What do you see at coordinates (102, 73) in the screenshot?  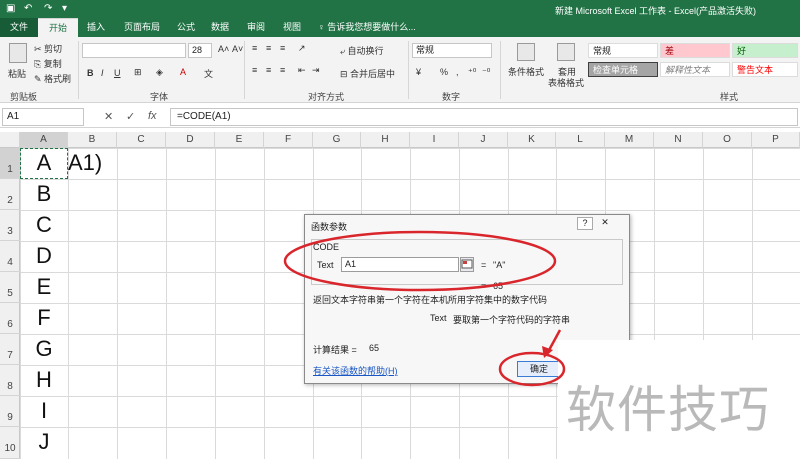 I see `italic-button: I` at bounding box center [102, 73].